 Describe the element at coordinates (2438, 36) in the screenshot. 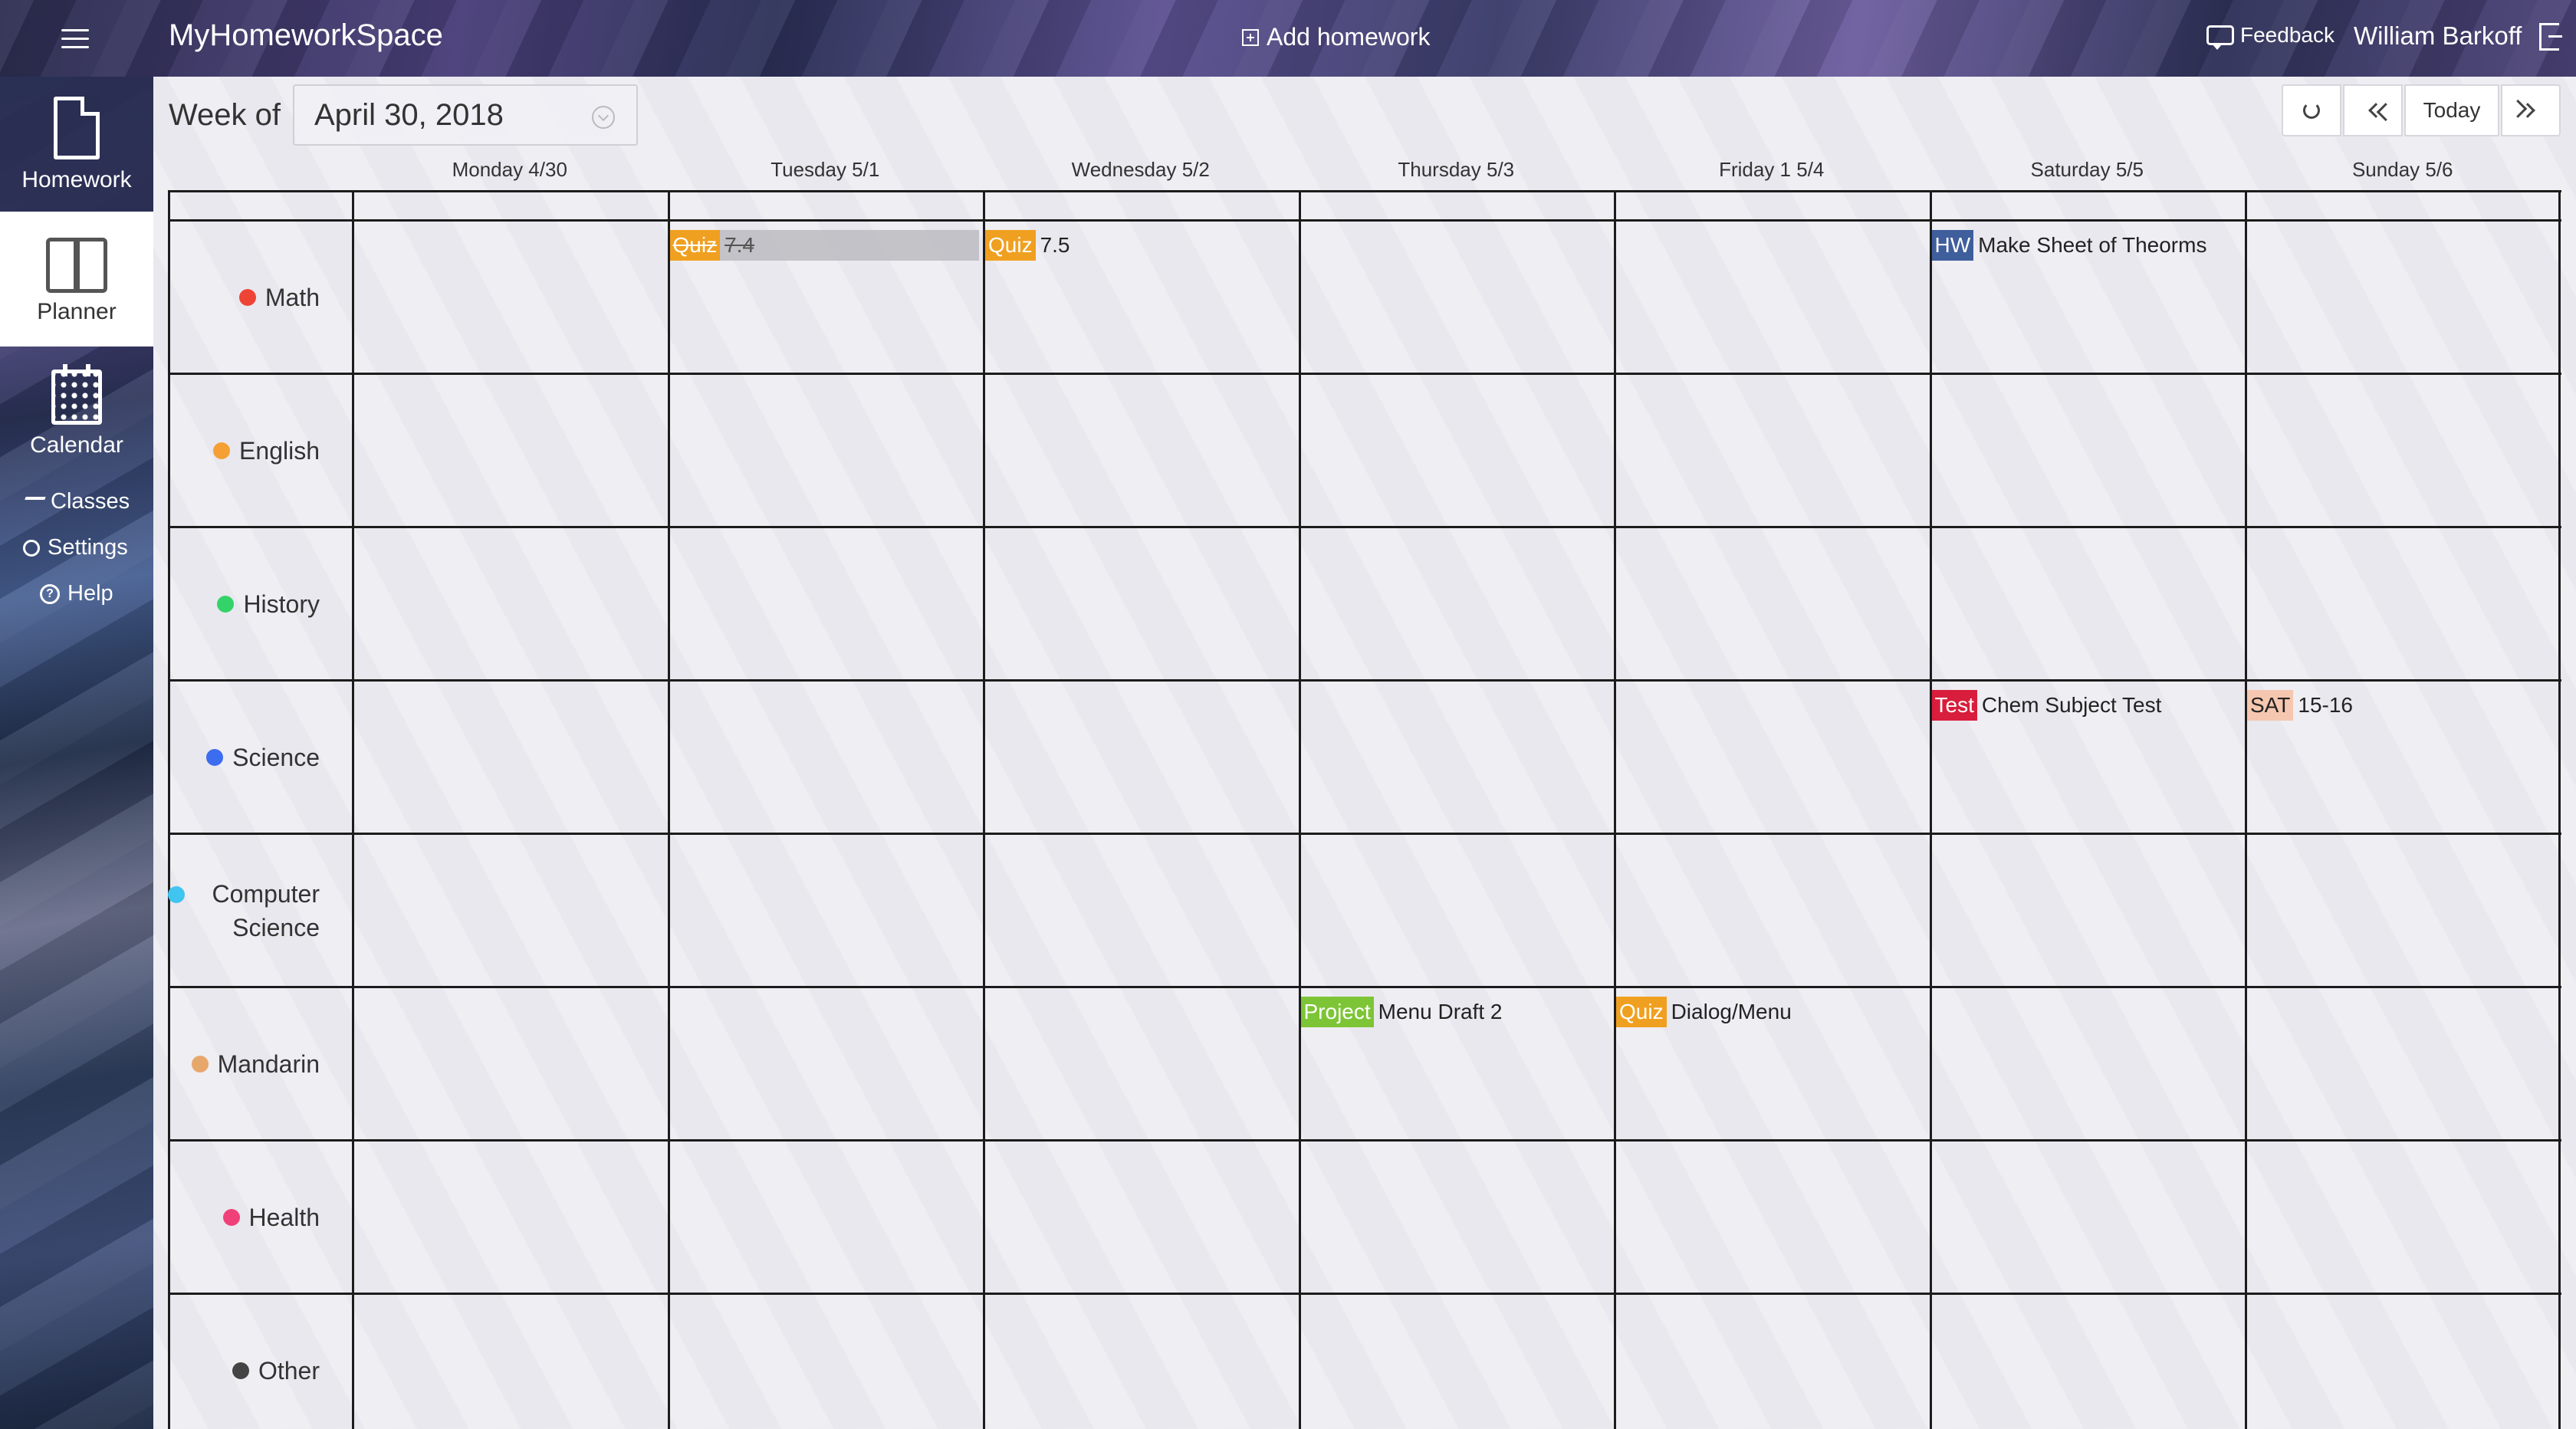

I see `user-name: William Barkoff` at that location.